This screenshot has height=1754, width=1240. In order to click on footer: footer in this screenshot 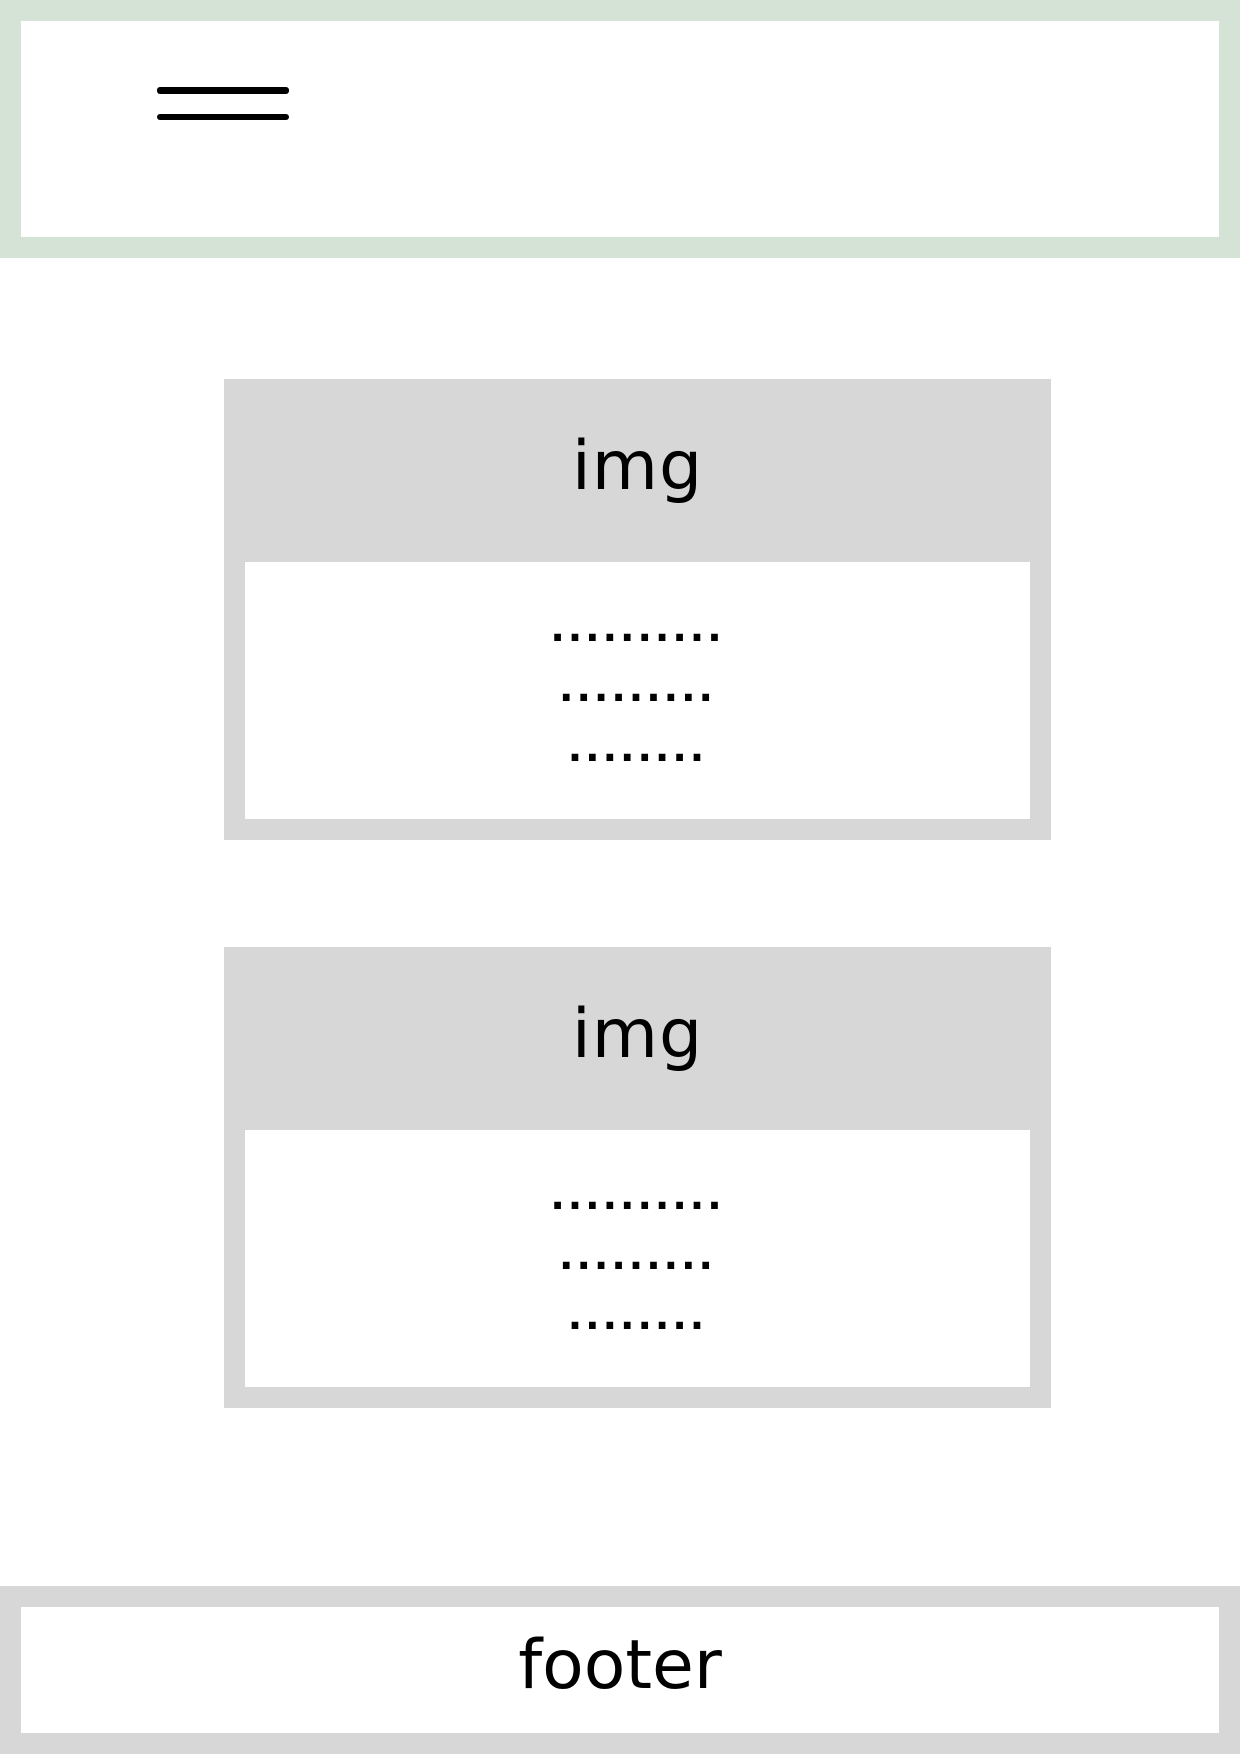, I will do `click(620, 1670)`.